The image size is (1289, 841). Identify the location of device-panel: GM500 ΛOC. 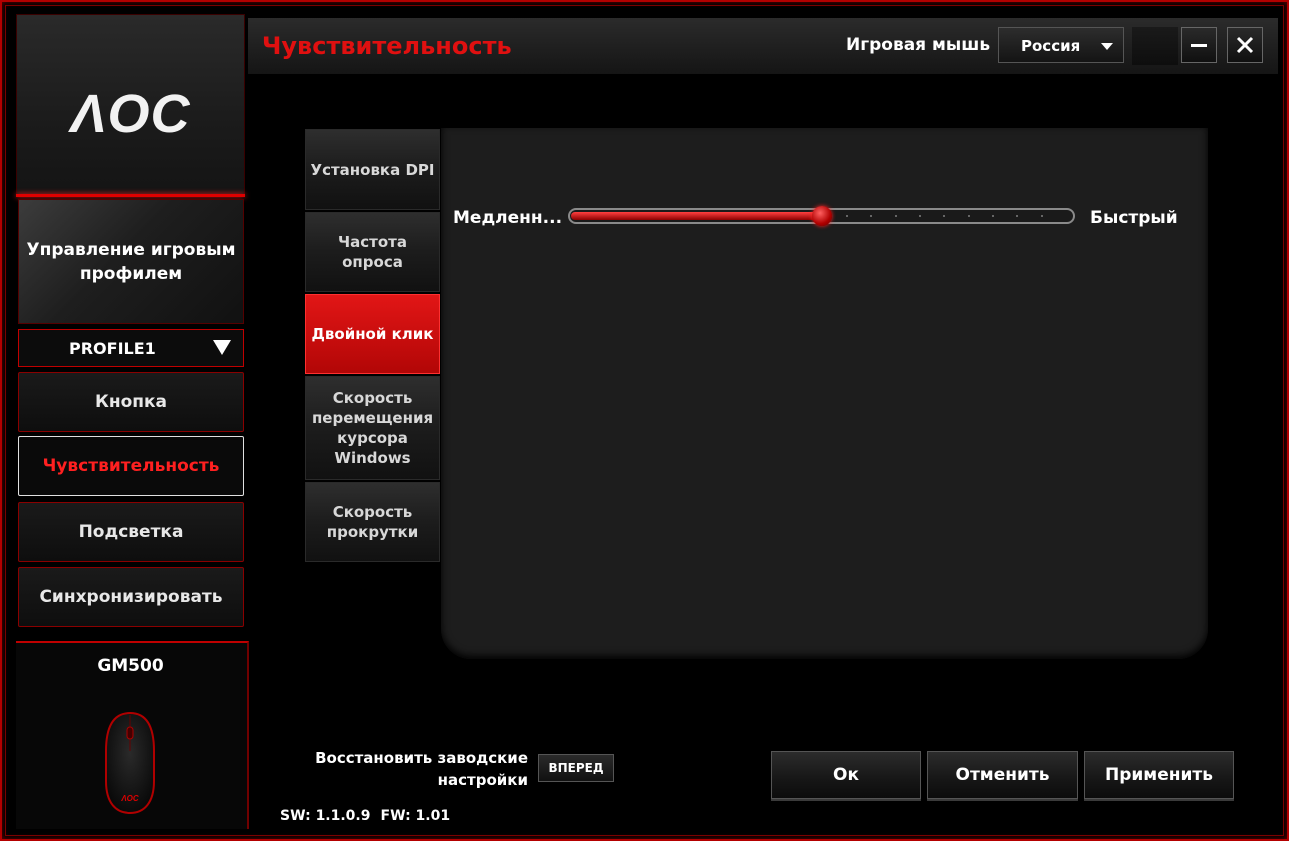
(132, 735).